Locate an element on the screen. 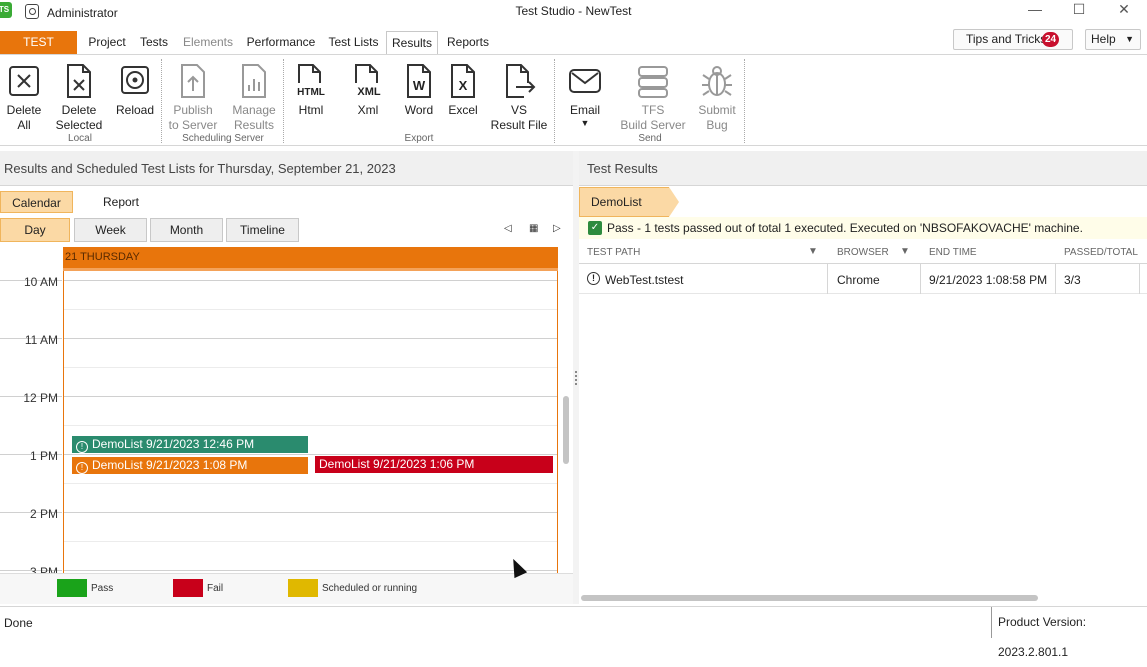 The height and width of the screenshot is (667, 1147). tab-performance: Performance is located at coordinates (281, 42).